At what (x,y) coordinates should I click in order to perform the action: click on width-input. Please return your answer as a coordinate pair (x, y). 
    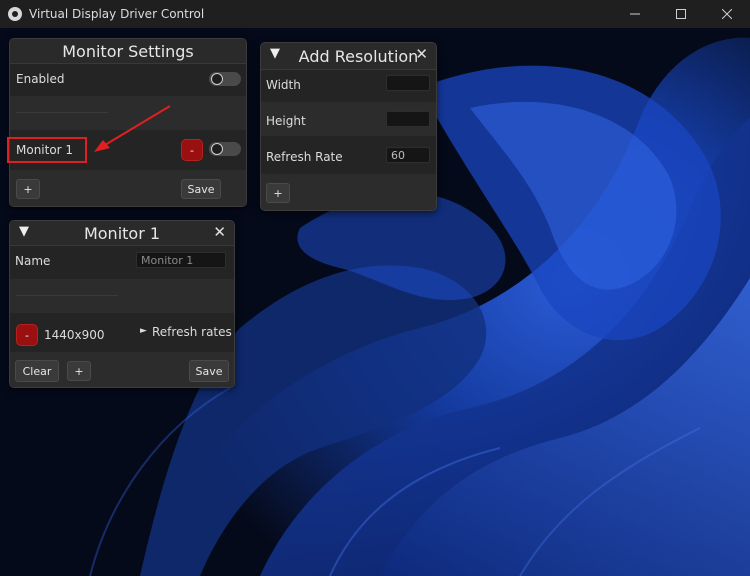
    Looking at the image, I should click on (408, 83).